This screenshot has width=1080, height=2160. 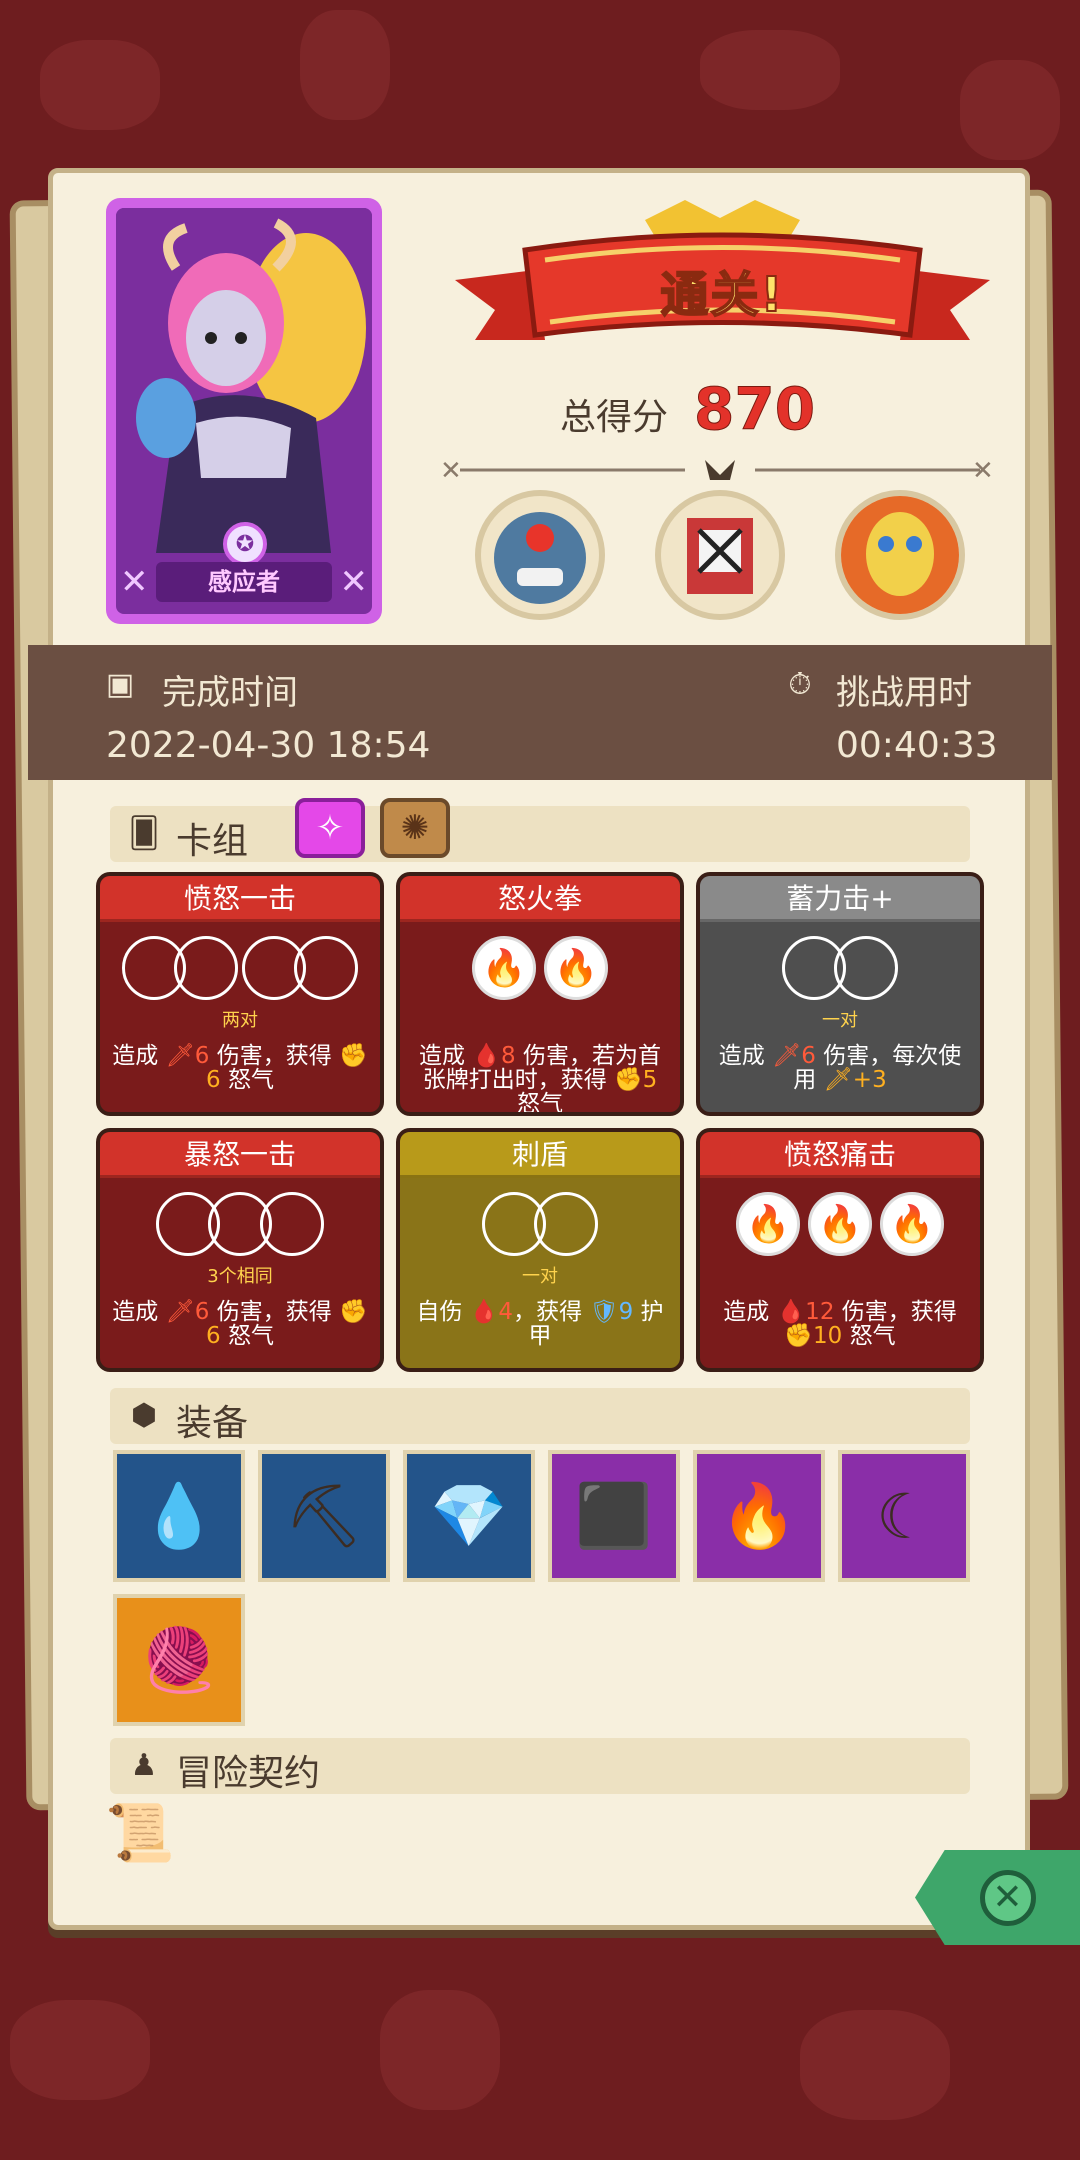 I want to click on deck-card: 怒火拳 🔥 🔥 造成 🩸8 伤害，若为首张牌打出时，获得 ✊5 怒气, so click(x=540, y=994).